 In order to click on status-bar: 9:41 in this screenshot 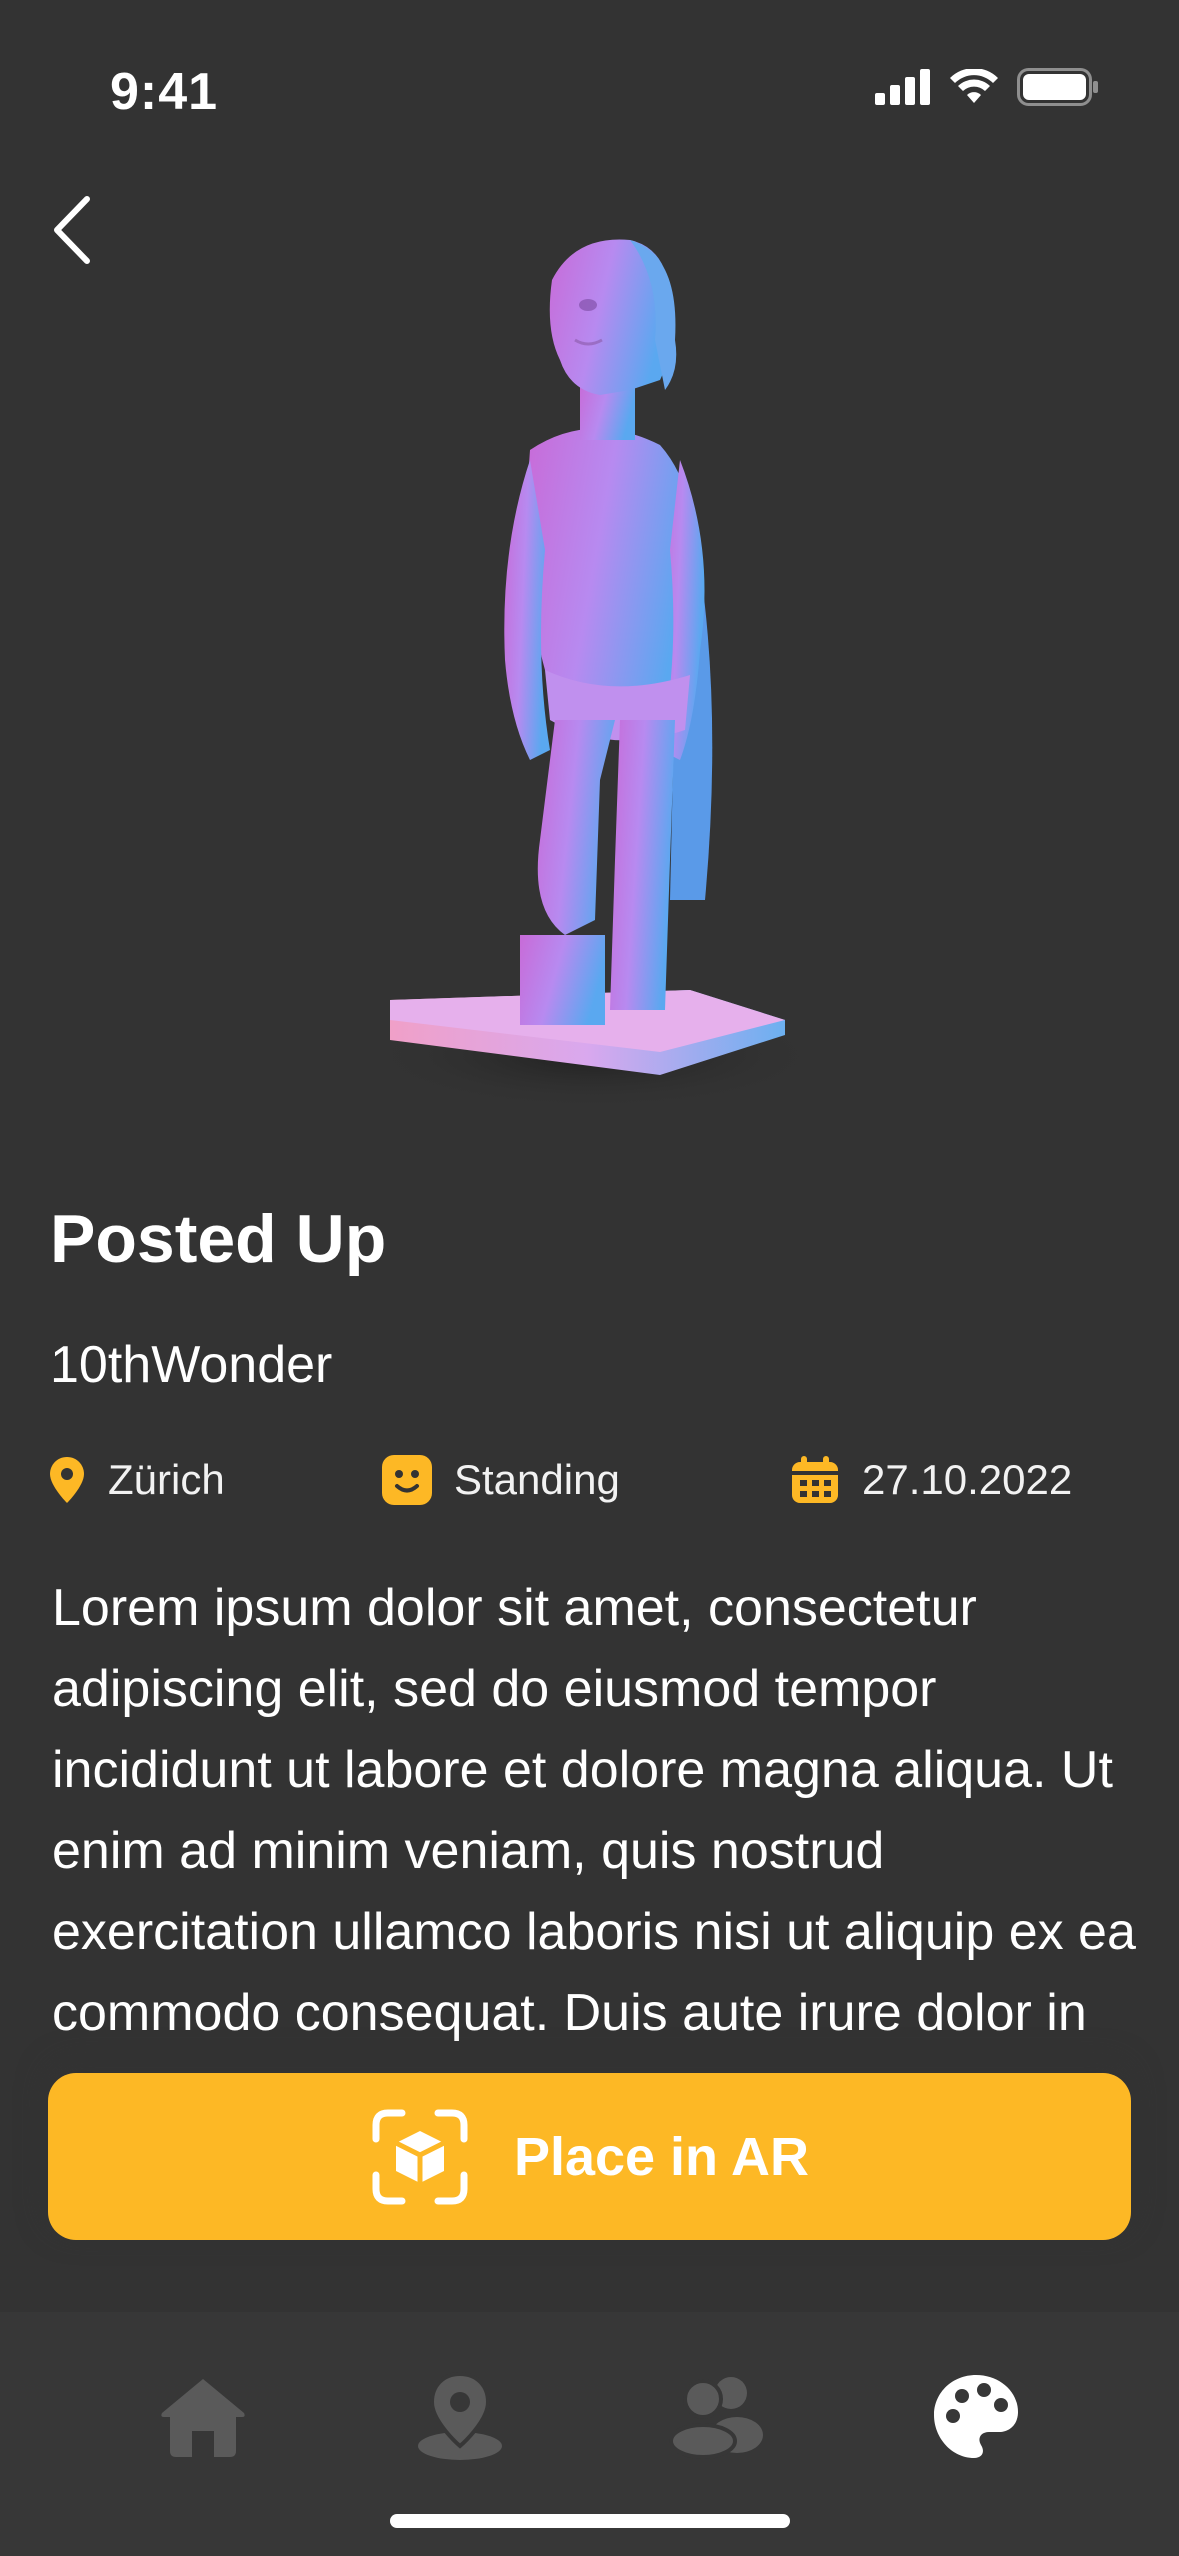, I will do `click(589, 70)`.